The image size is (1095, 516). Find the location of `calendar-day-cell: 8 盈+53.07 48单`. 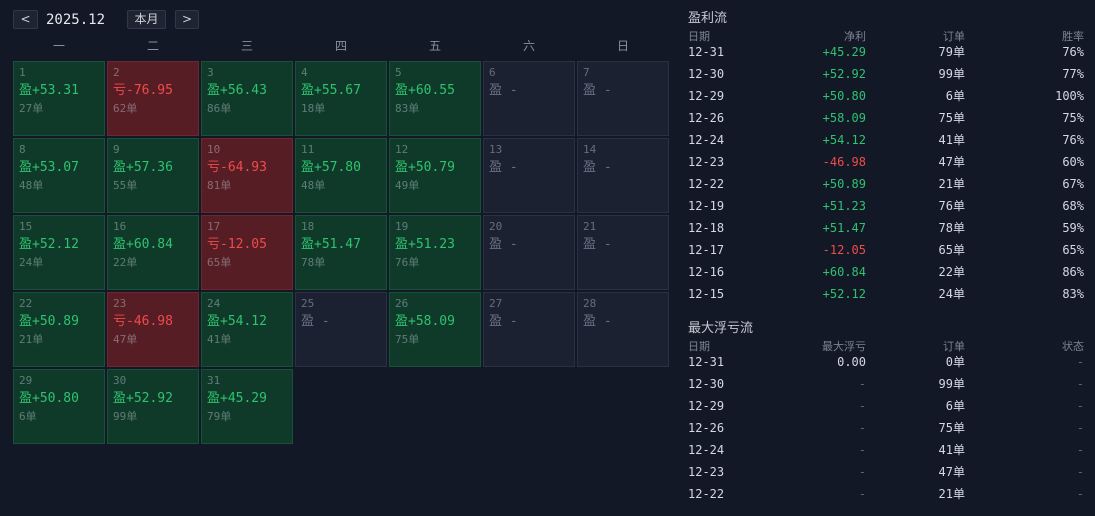

calendar-day-cell: 8 盈+53.07 48单 is located at coordinates (59, 175).